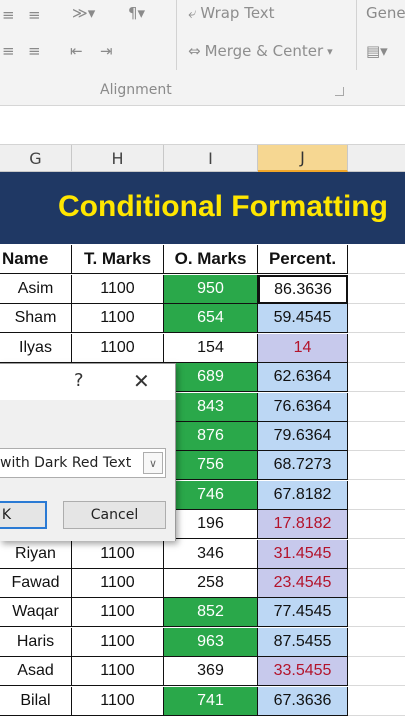 Image resolution: width=405 pixels, height=720 pixels. Describe the element at coordinates (211, 642) in the screenshot. I see `cell-obtained-marks: 963` at that location.